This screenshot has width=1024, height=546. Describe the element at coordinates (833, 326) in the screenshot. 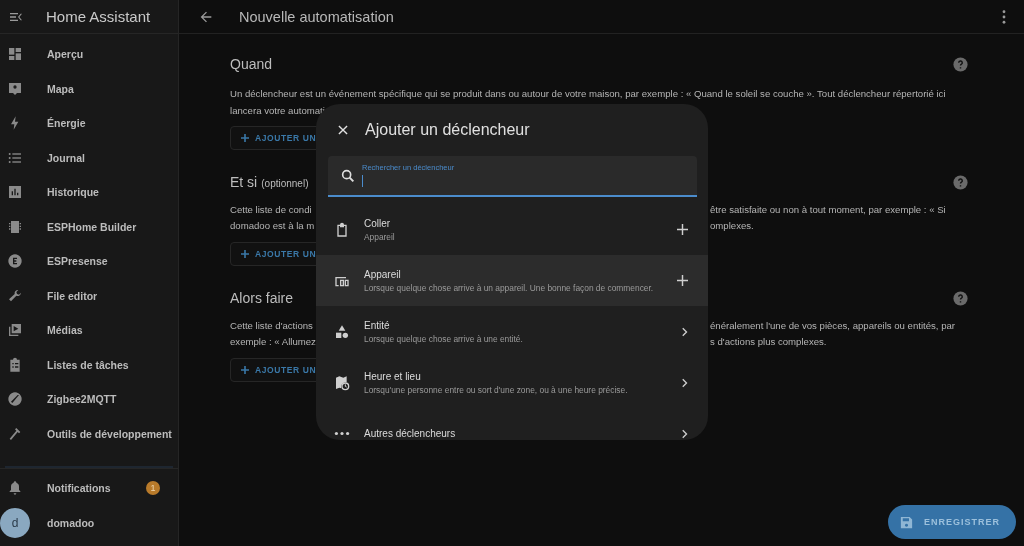

I see `description-text: énéralement l'une de vos pièces, appareils ou entités, par` at that location.